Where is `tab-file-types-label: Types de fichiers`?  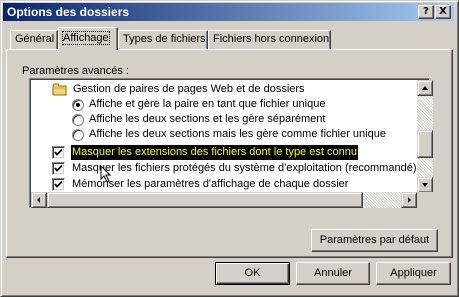
tab-file-types-label: Types de fichiers is located at coordinates (164, 39).